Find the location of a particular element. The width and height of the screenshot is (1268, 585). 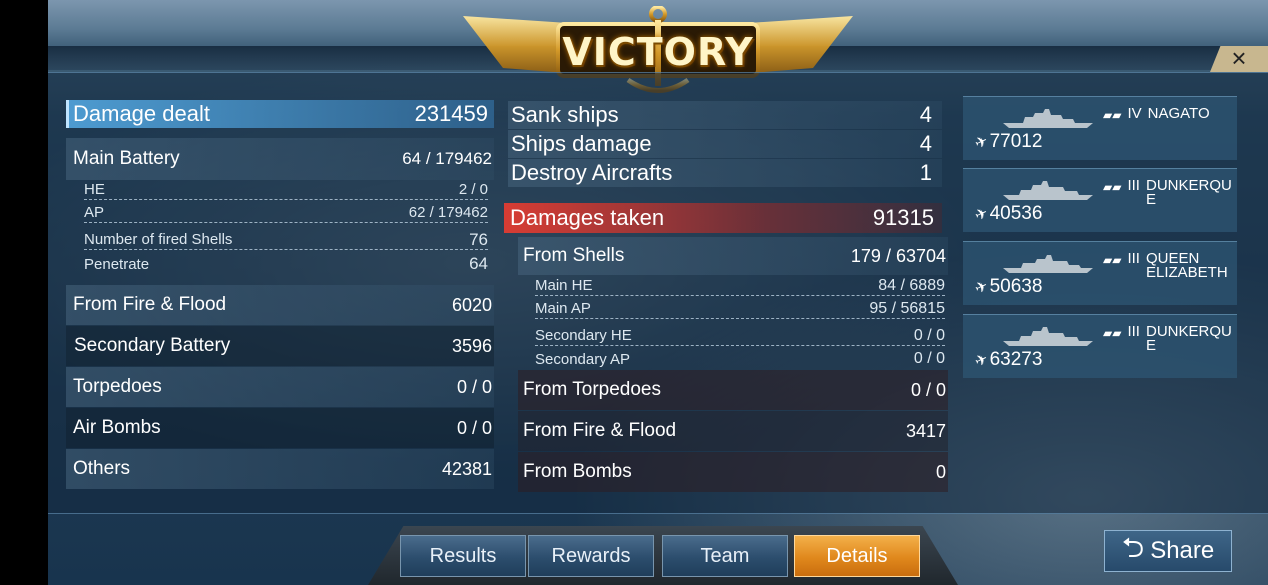

stat-label: From Fire & Flood is located at coordinates (150, 304).